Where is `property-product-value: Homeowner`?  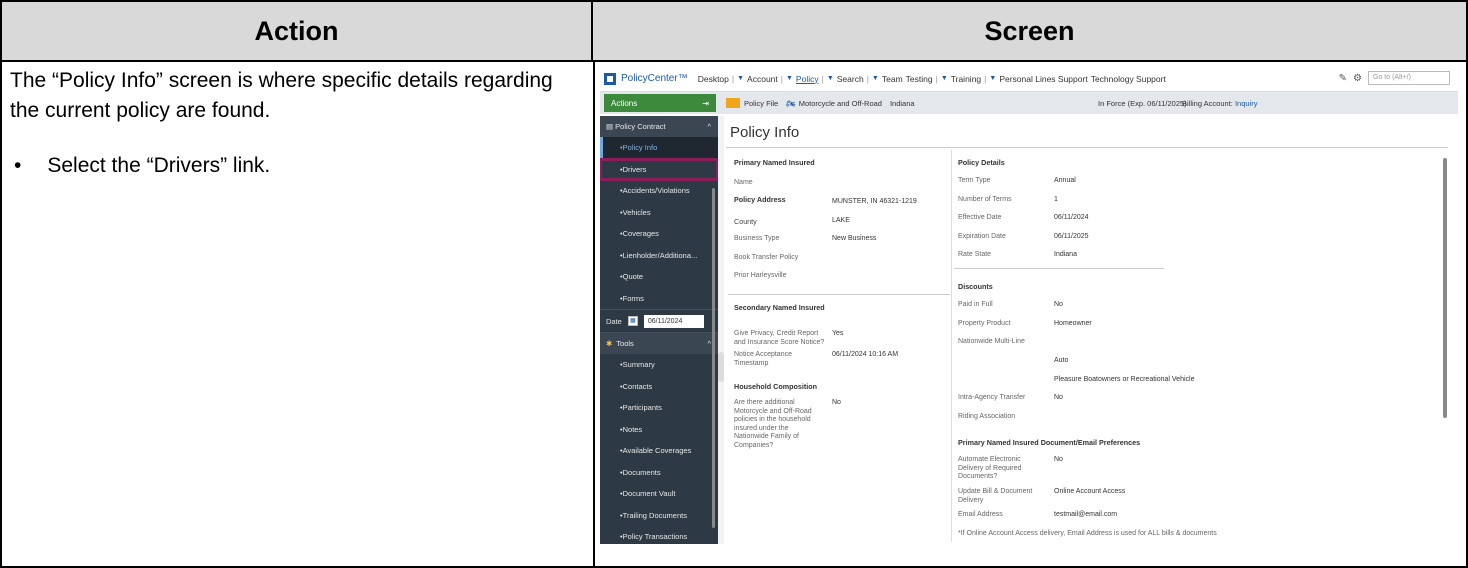
property-product-value: Homeowner is located at coordinates (1073, 323).